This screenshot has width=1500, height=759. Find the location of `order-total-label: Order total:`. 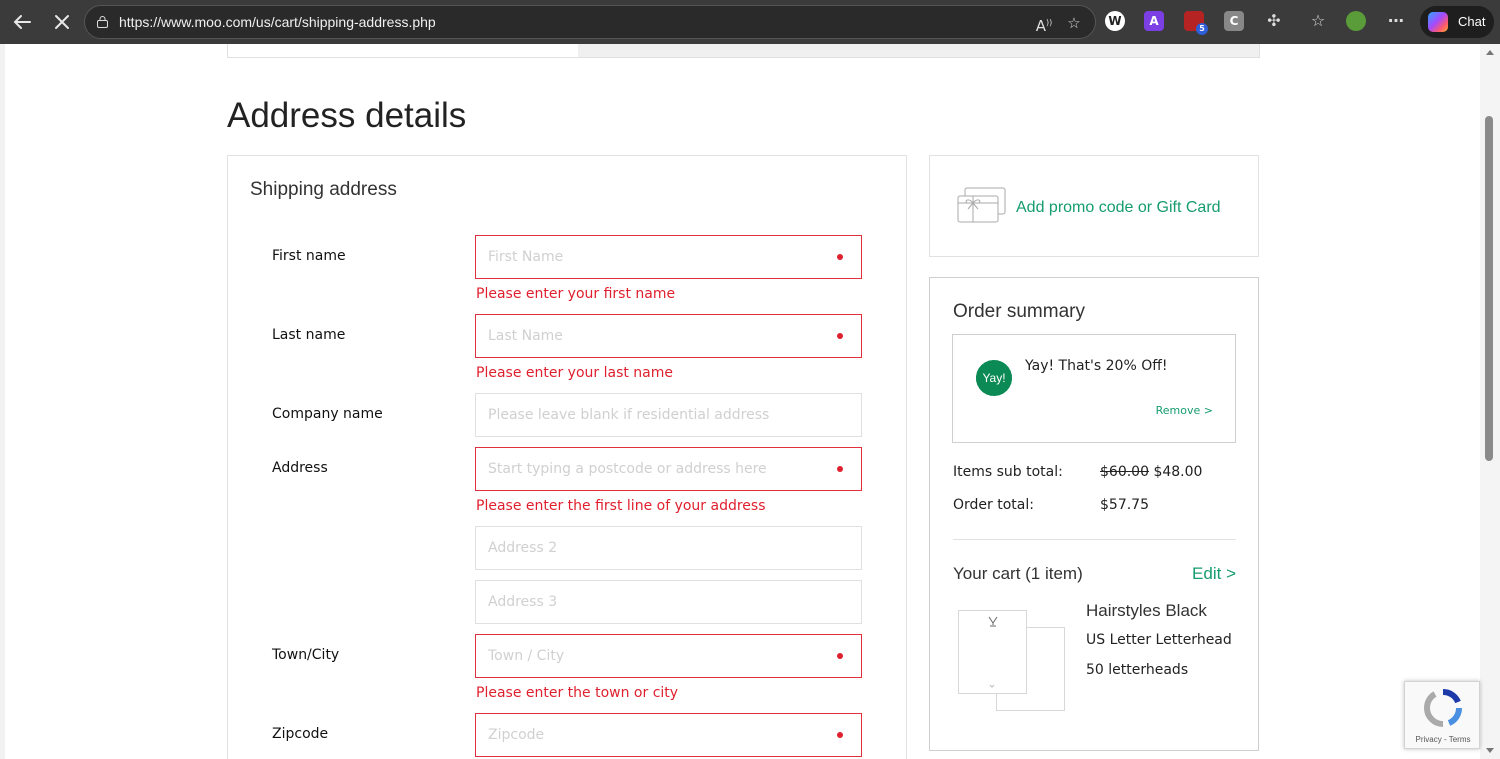

order-total-label: Order total: is located at coordinates (993, 505).